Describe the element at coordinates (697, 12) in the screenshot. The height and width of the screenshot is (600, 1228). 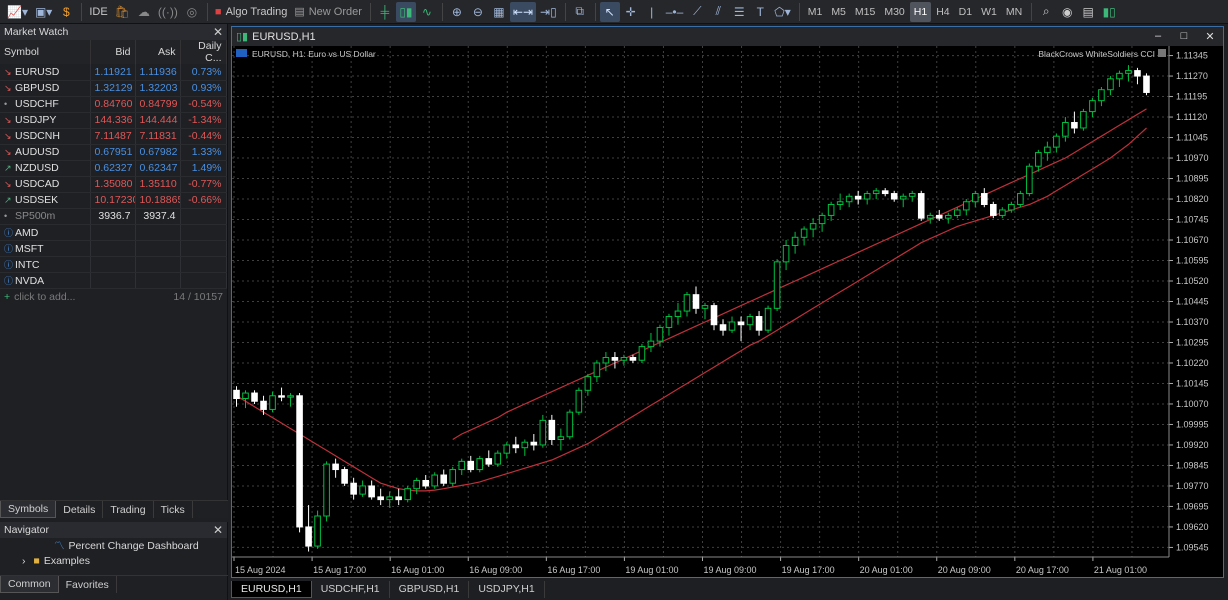
I see `trendline-icon: ⟋` at that location.